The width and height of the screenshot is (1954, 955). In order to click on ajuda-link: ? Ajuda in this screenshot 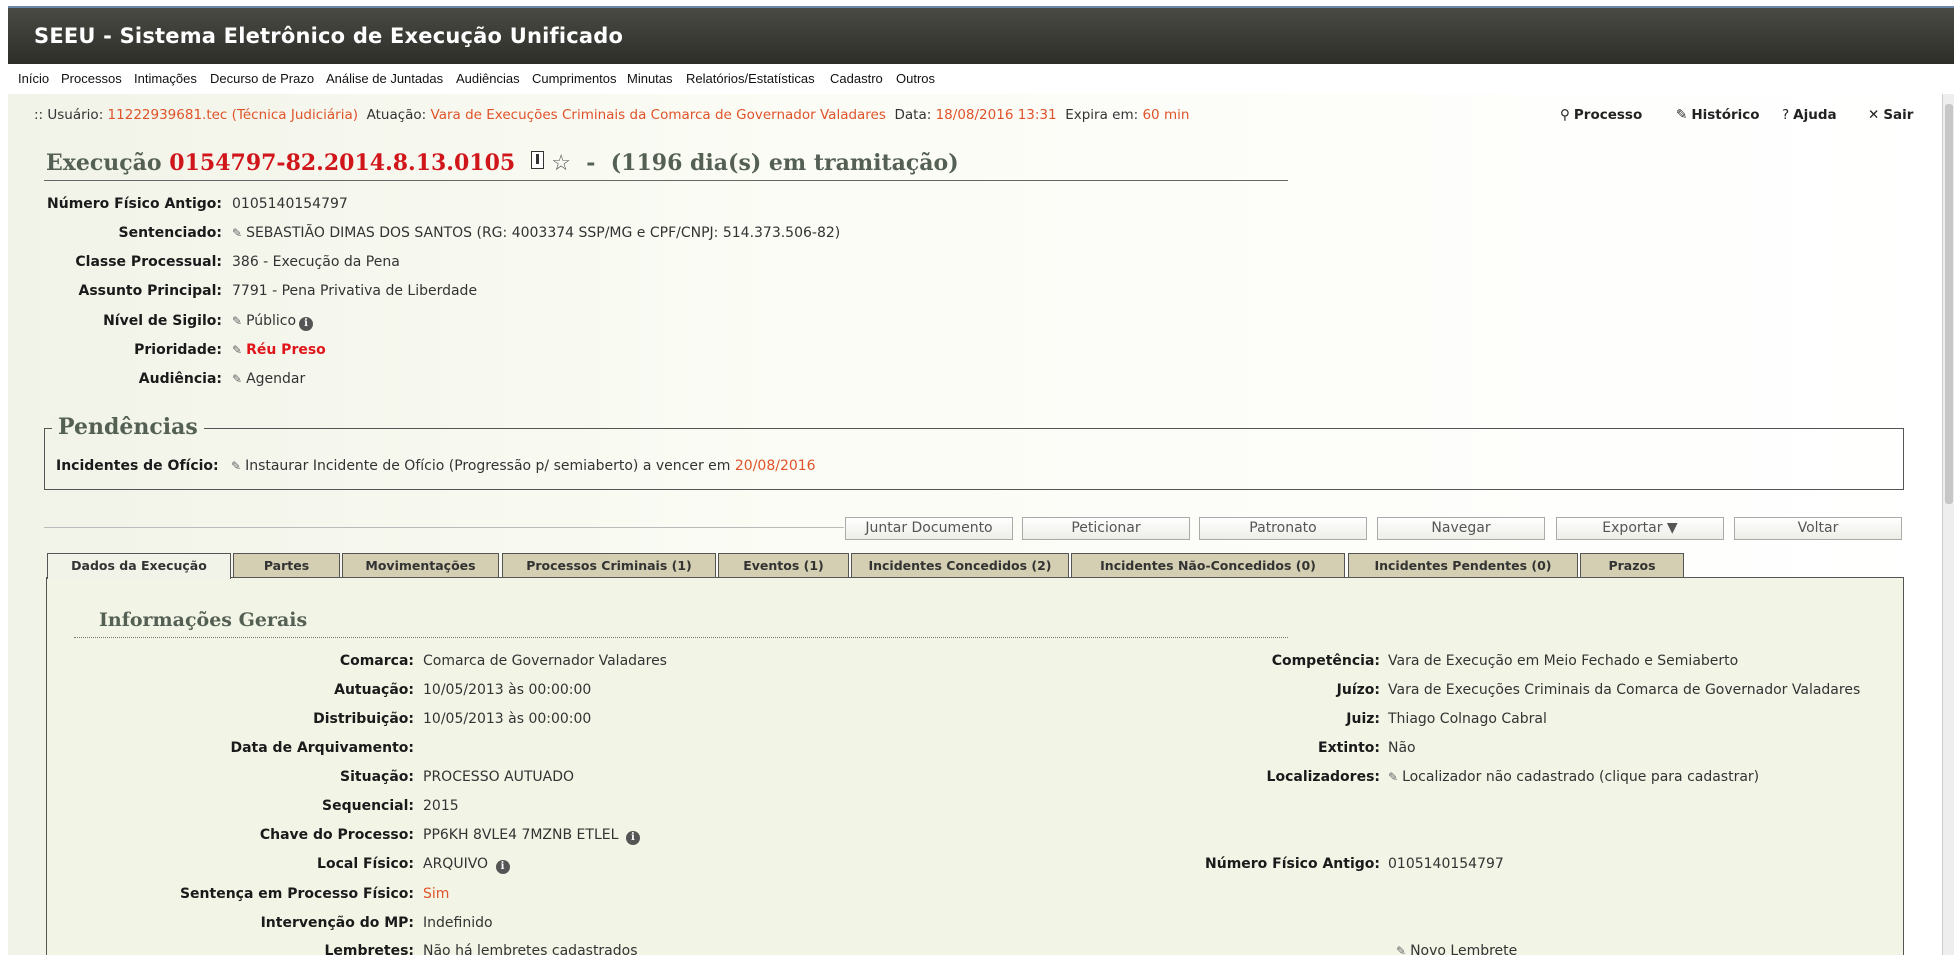, I will do `click(1809, 115)`.